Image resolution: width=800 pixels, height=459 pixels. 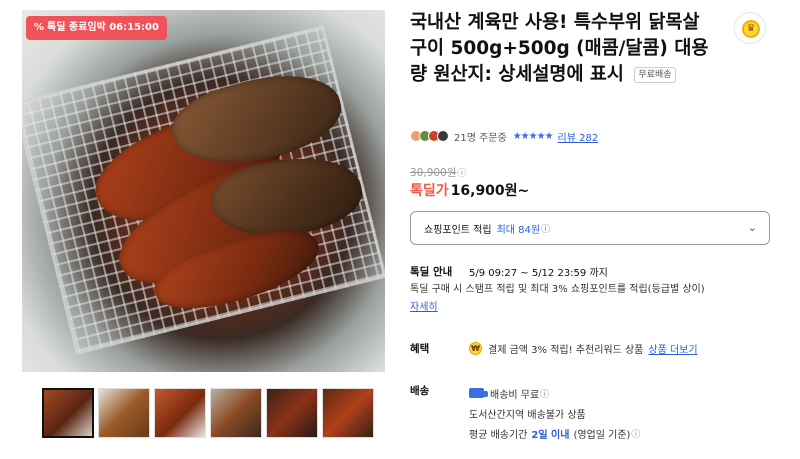 I want to click on more-products-link: 상품 더보기, so click(x=672, y=348).